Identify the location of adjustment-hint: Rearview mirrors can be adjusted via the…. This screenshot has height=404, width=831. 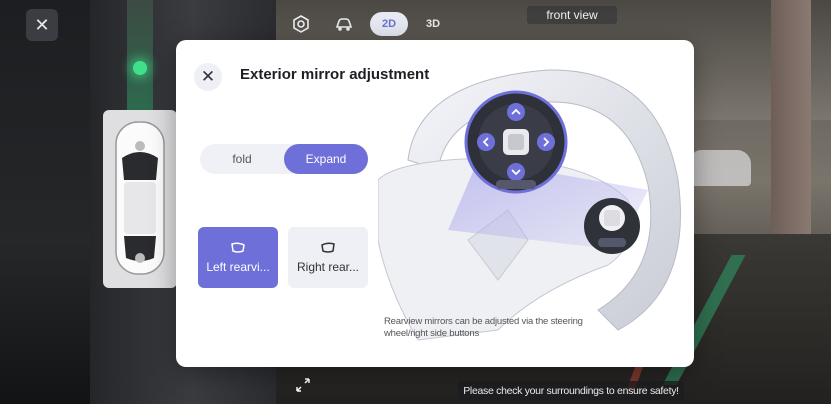
(483, 327).